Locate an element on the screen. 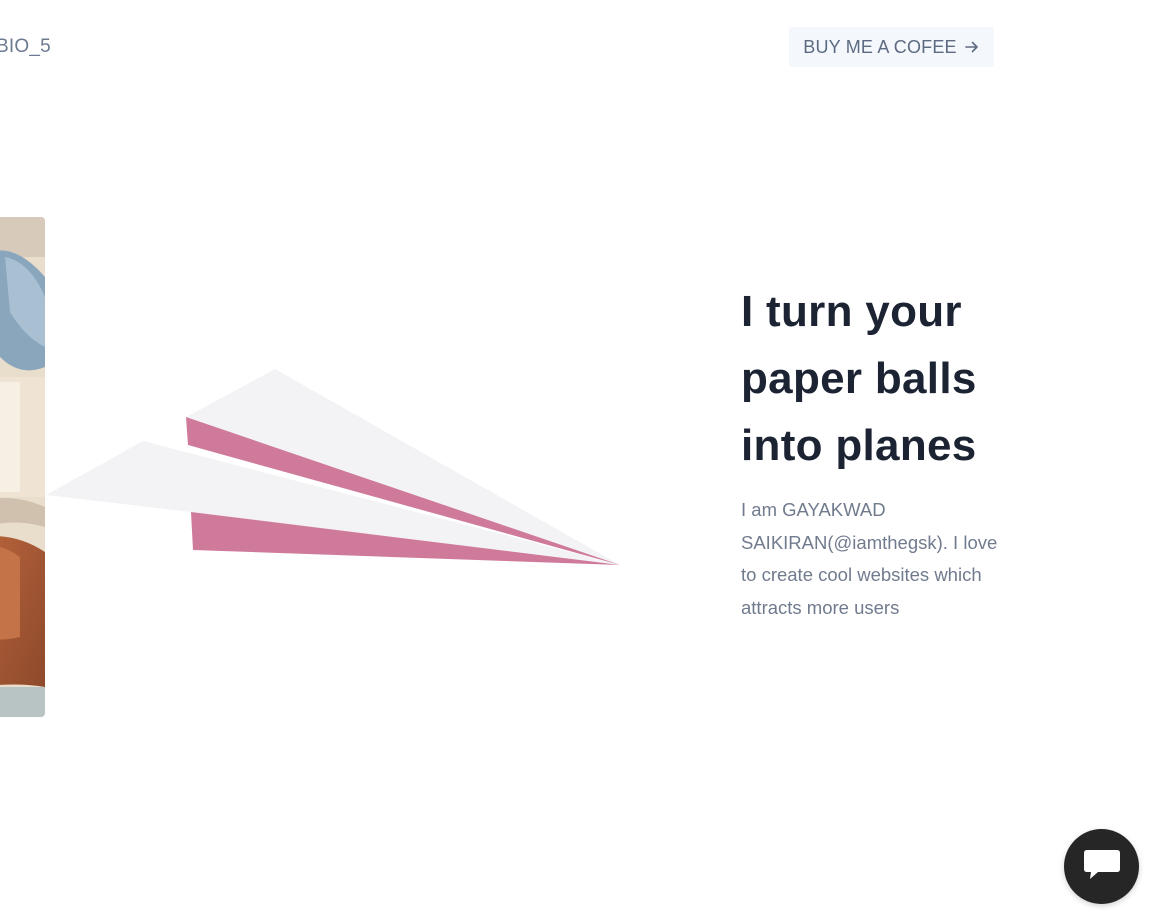  brand-logo: BIO_5 is located at coordinates (25, 47).